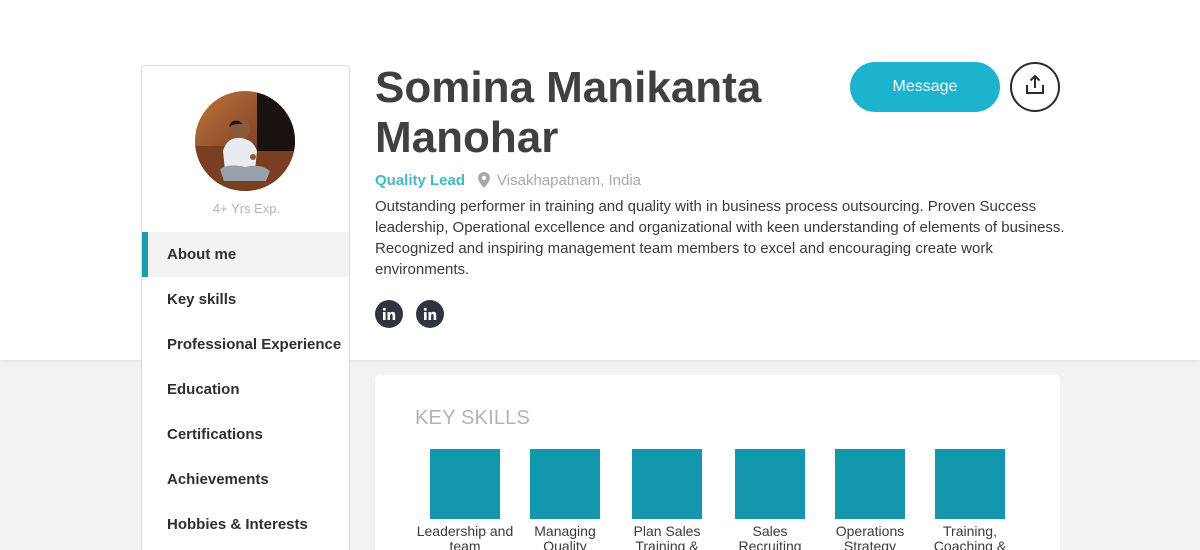 This screenshot has height=550, width=1200. What do you see at coordinates (467, 137) in the screenshot?
I see `profile-name-line2: Manohar` at bounding box center [467, 137].